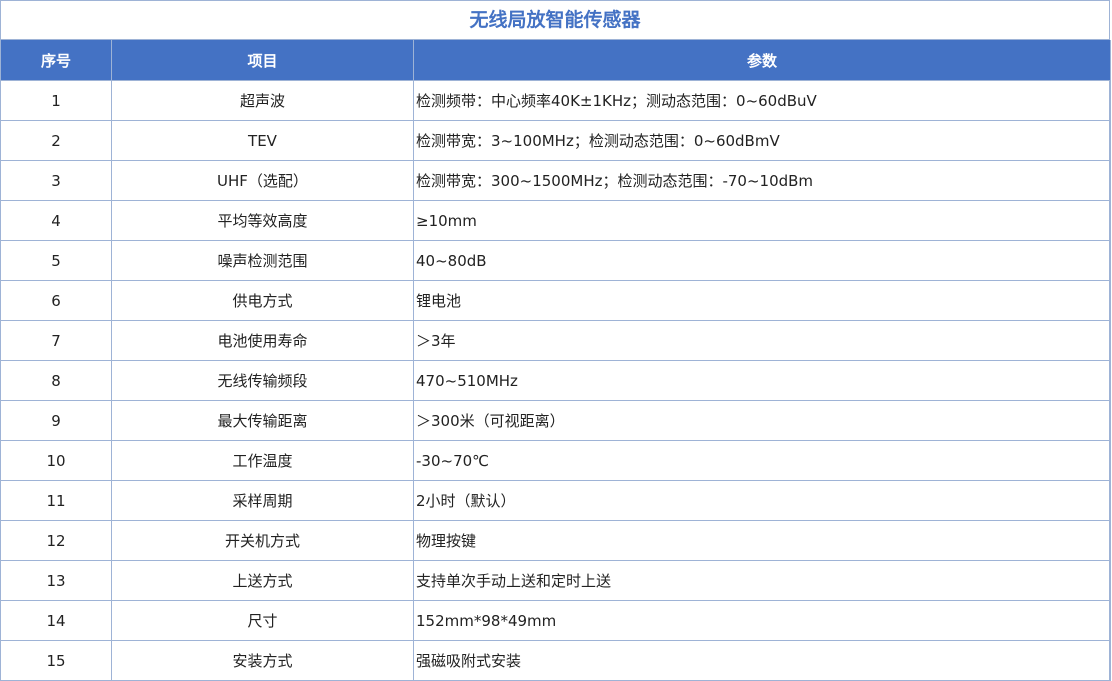  I want to click on table-row: 7 电池使用寿命 ＞3年, so click(555, 340).